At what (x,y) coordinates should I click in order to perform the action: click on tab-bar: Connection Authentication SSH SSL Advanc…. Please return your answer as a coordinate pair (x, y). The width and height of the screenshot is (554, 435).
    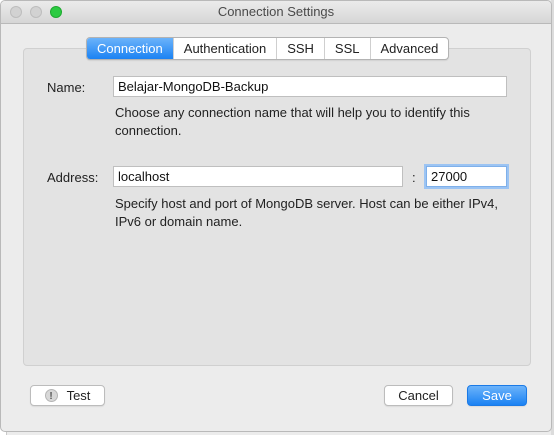
    Looking at the image, I should click on (268, 48).